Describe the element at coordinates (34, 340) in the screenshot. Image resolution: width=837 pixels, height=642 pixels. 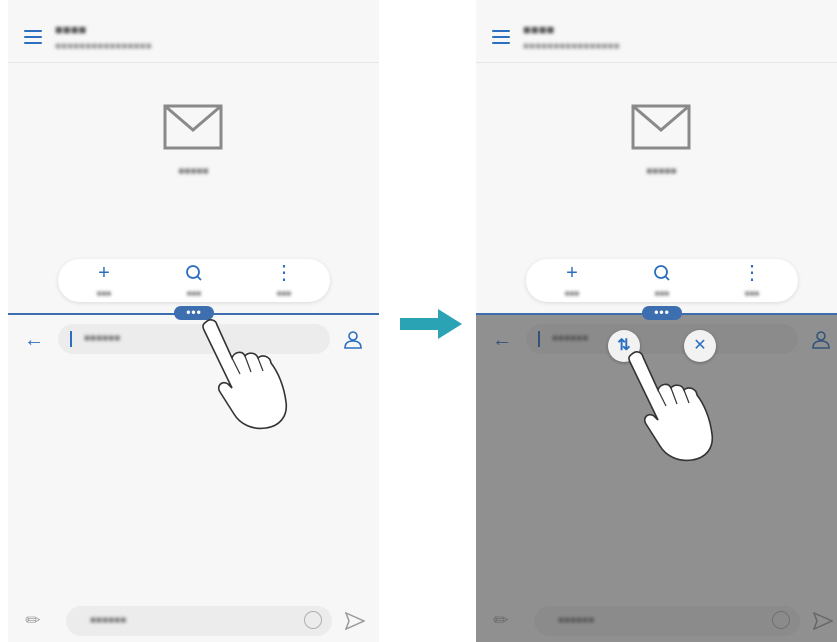
I see `back-arrow-icon: ←` at that location.